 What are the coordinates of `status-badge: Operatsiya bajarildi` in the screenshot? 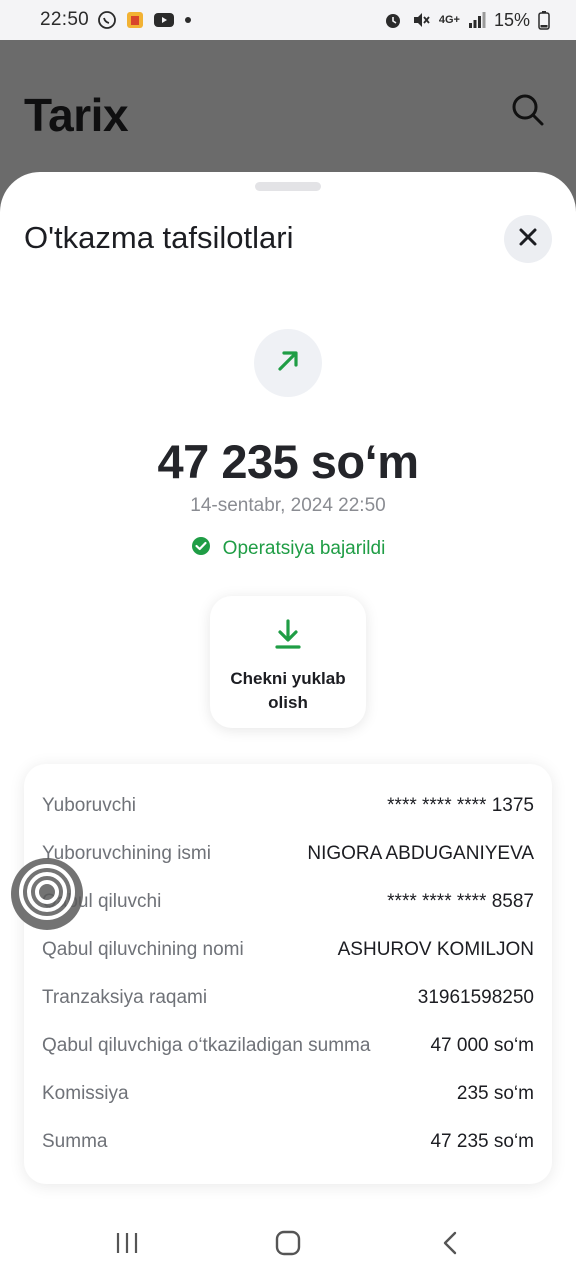 It's located at (288, 549).